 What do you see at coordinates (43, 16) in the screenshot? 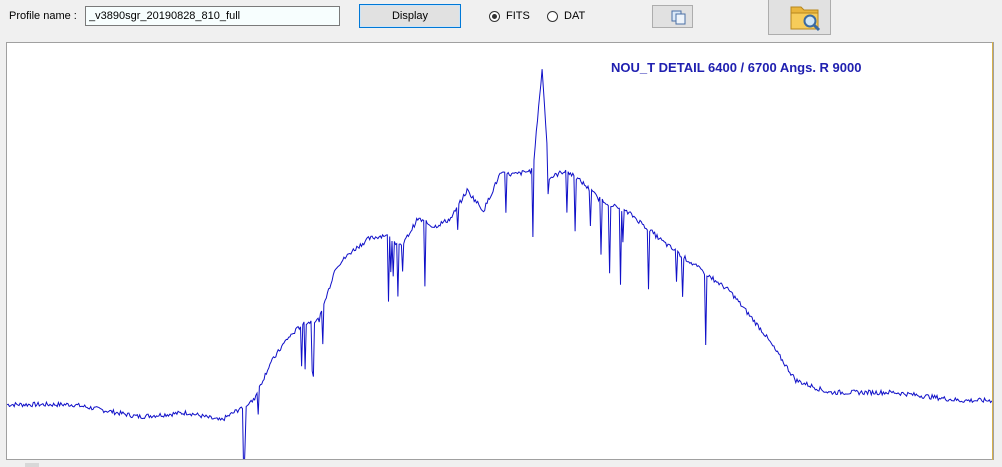
I see `profile-name-label: Profile name :` at bounding box center [43, 16].